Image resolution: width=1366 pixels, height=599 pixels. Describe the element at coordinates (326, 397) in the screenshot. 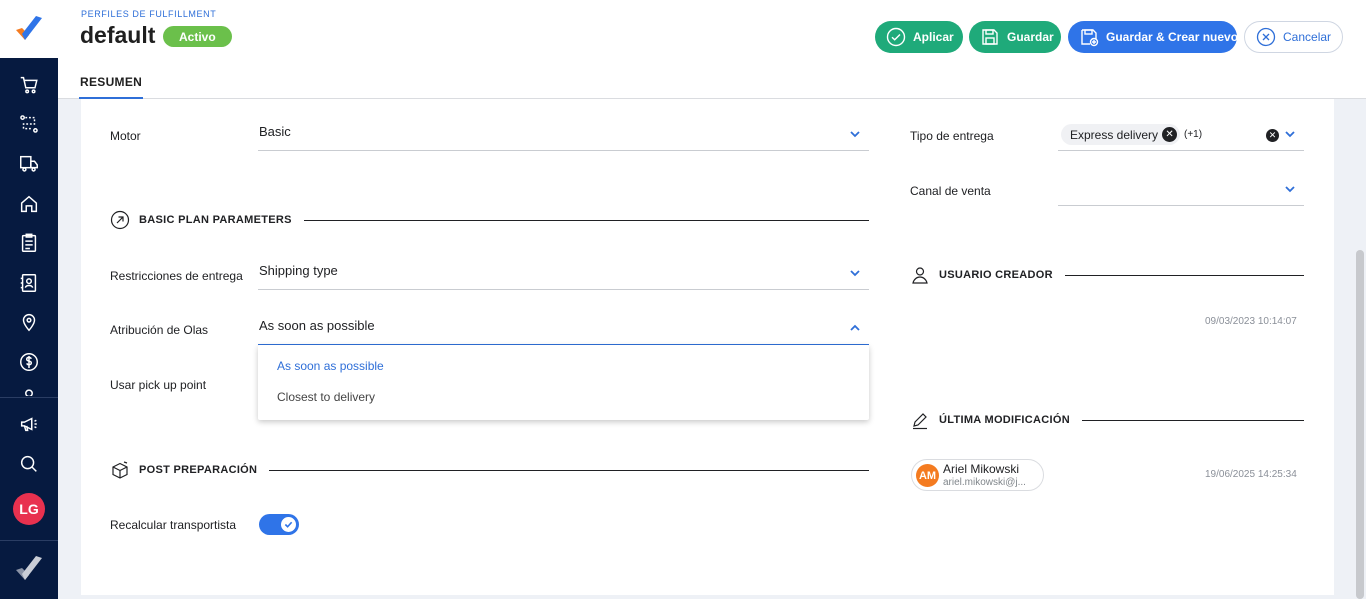

I see `dropdown-option-closest: Closest to delivery` at that location.